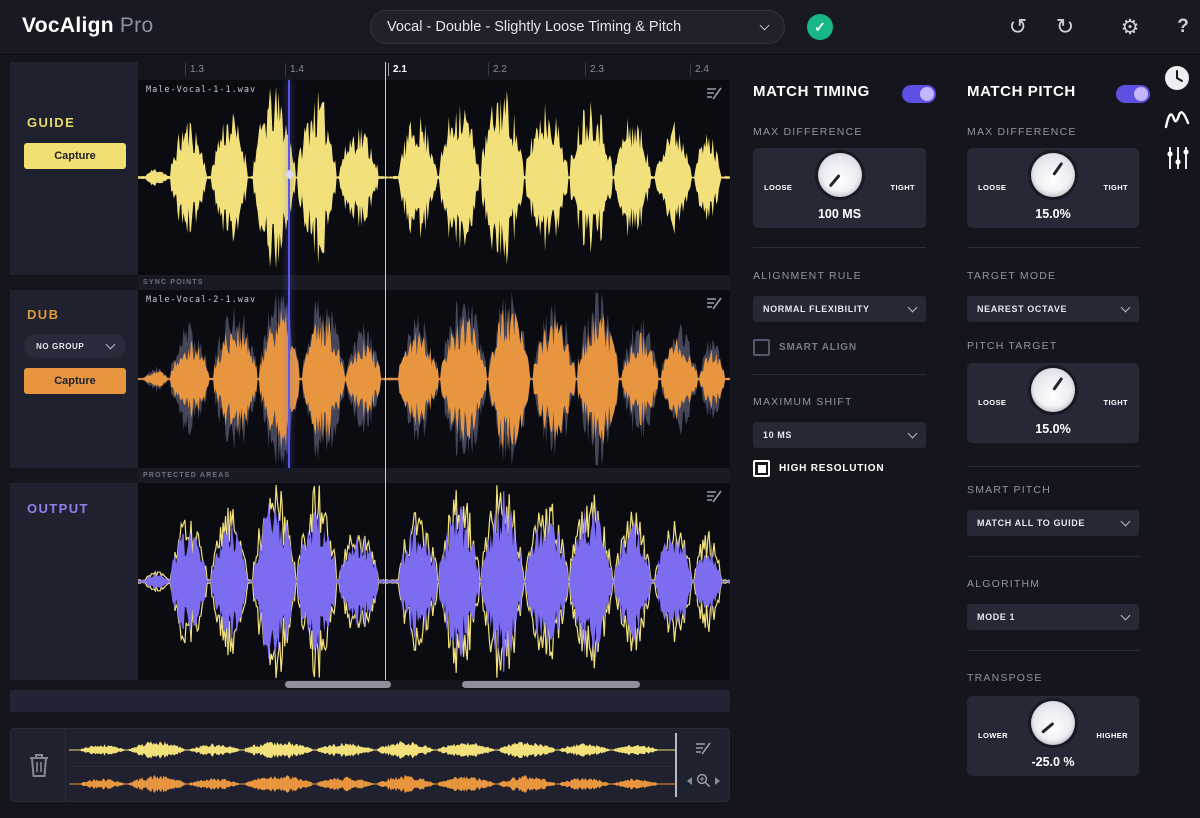 Image resolution: width=1200 pixels, height=818 pixels. Describe the element at coordinates (65, 765) in the screenshot. I see `panel-divider` at that location.